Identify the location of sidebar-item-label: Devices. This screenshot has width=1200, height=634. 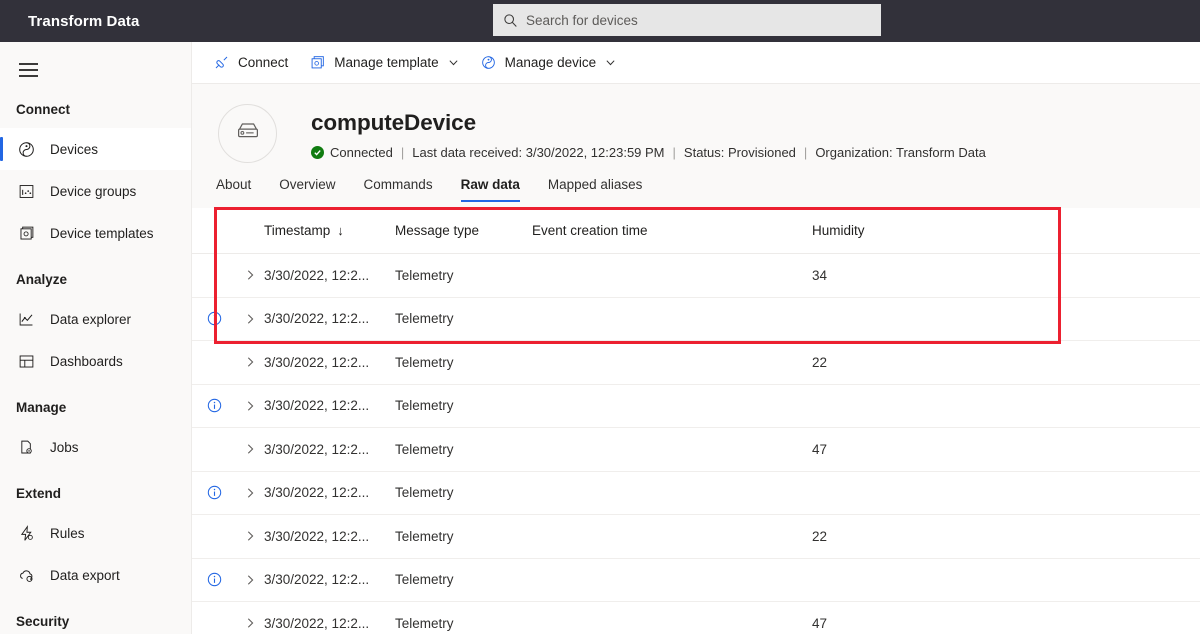
(74, 149).